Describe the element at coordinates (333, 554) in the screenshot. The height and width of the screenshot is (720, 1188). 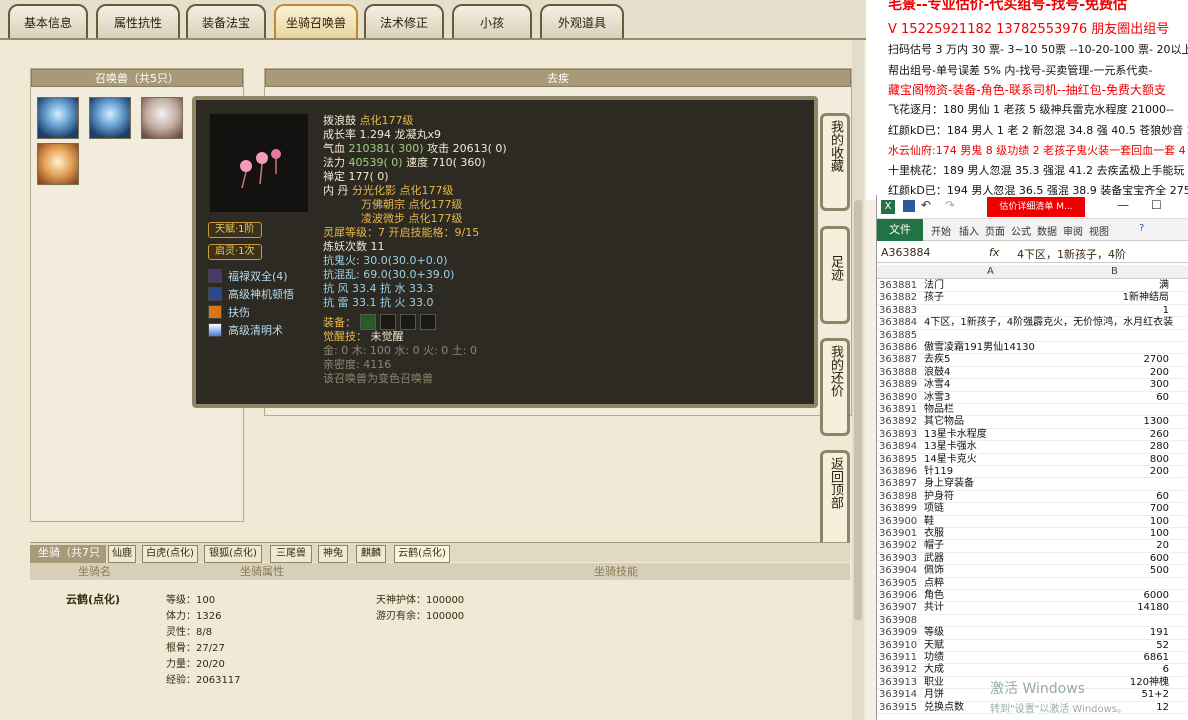
I see `mount-tab-5: 神兔` at that location.